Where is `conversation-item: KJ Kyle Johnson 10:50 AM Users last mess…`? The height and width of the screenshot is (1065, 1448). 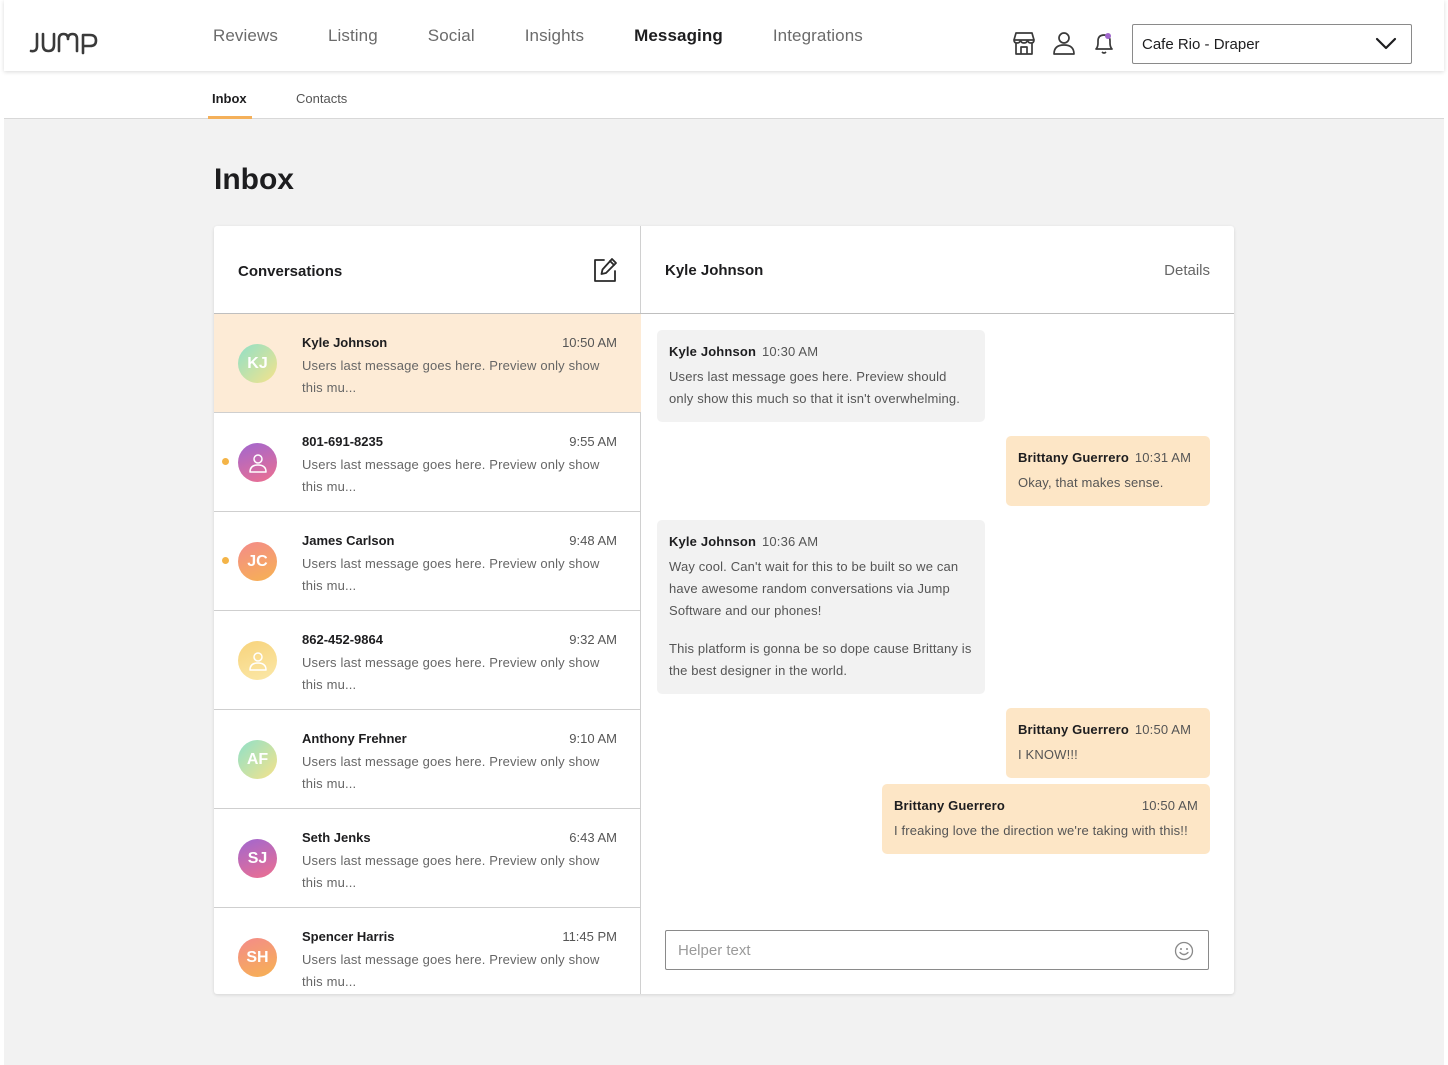 conversation-item: KJ Kyle Johnson 10:50 AM Users last mess… is located at coordinates (427, 363).